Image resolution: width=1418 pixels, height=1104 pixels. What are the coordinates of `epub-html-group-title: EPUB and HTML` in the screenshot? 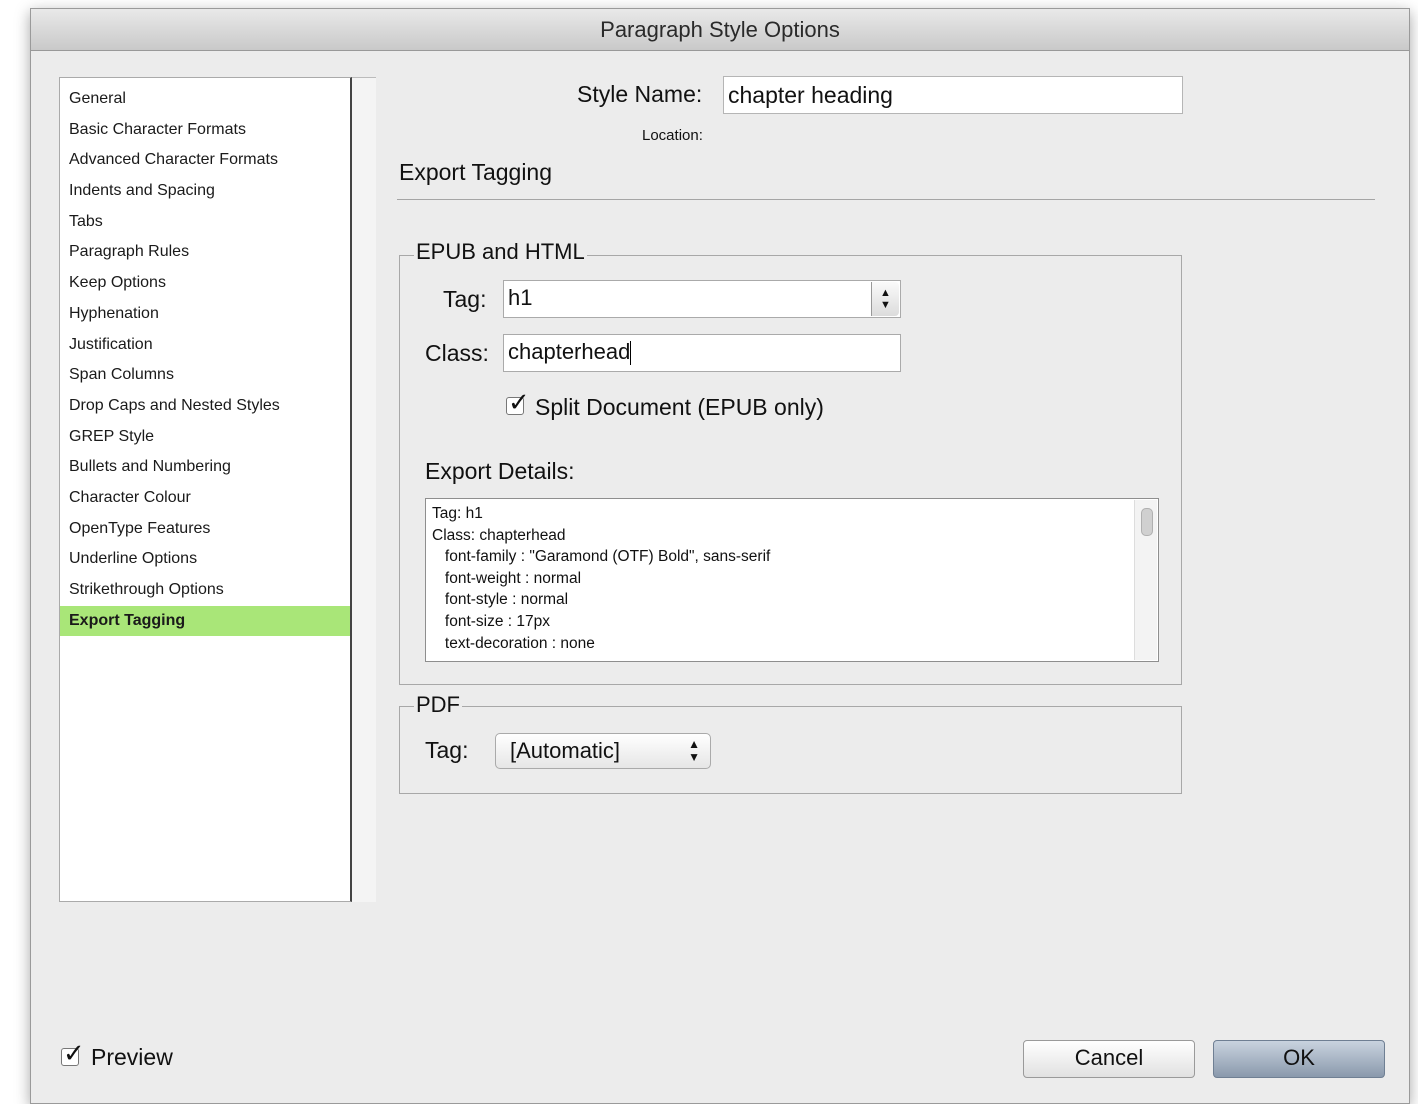 It's located at (500, 252).